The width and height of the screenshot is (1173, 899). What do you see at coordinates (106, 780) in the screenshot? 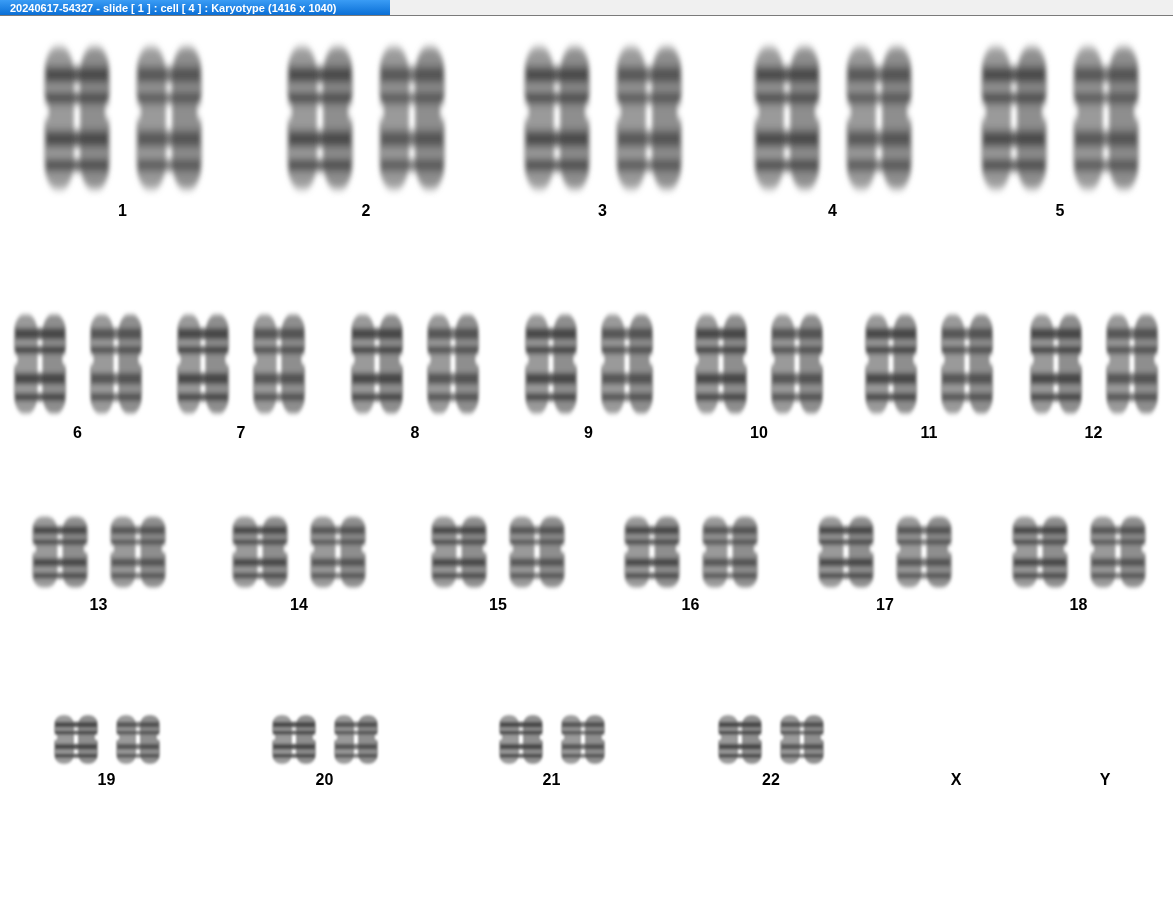
I see `chromosome-label: 19` at bounding box center [106, 780].